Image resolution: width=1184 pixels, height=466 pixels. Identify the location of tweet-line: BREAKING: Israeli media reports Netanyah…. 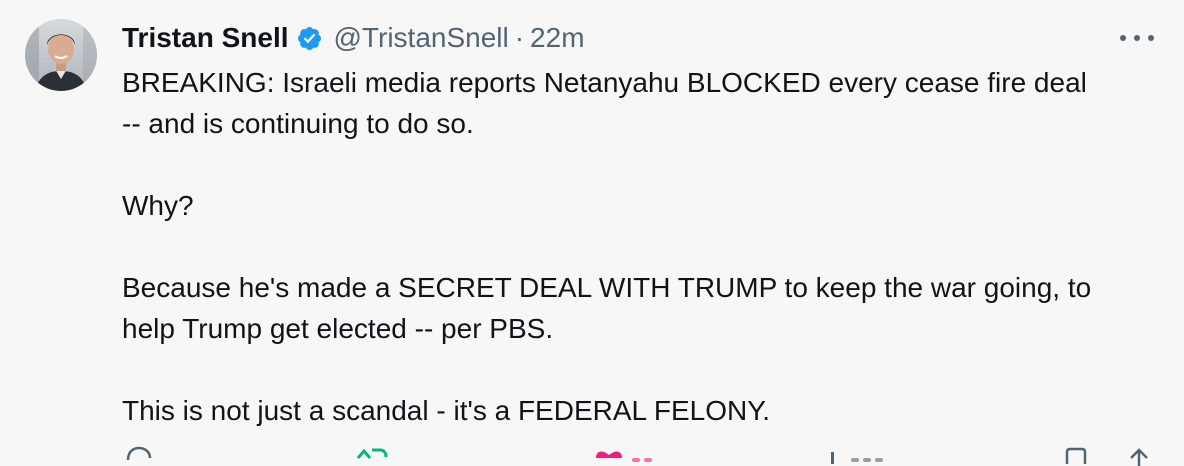
(604, 82).